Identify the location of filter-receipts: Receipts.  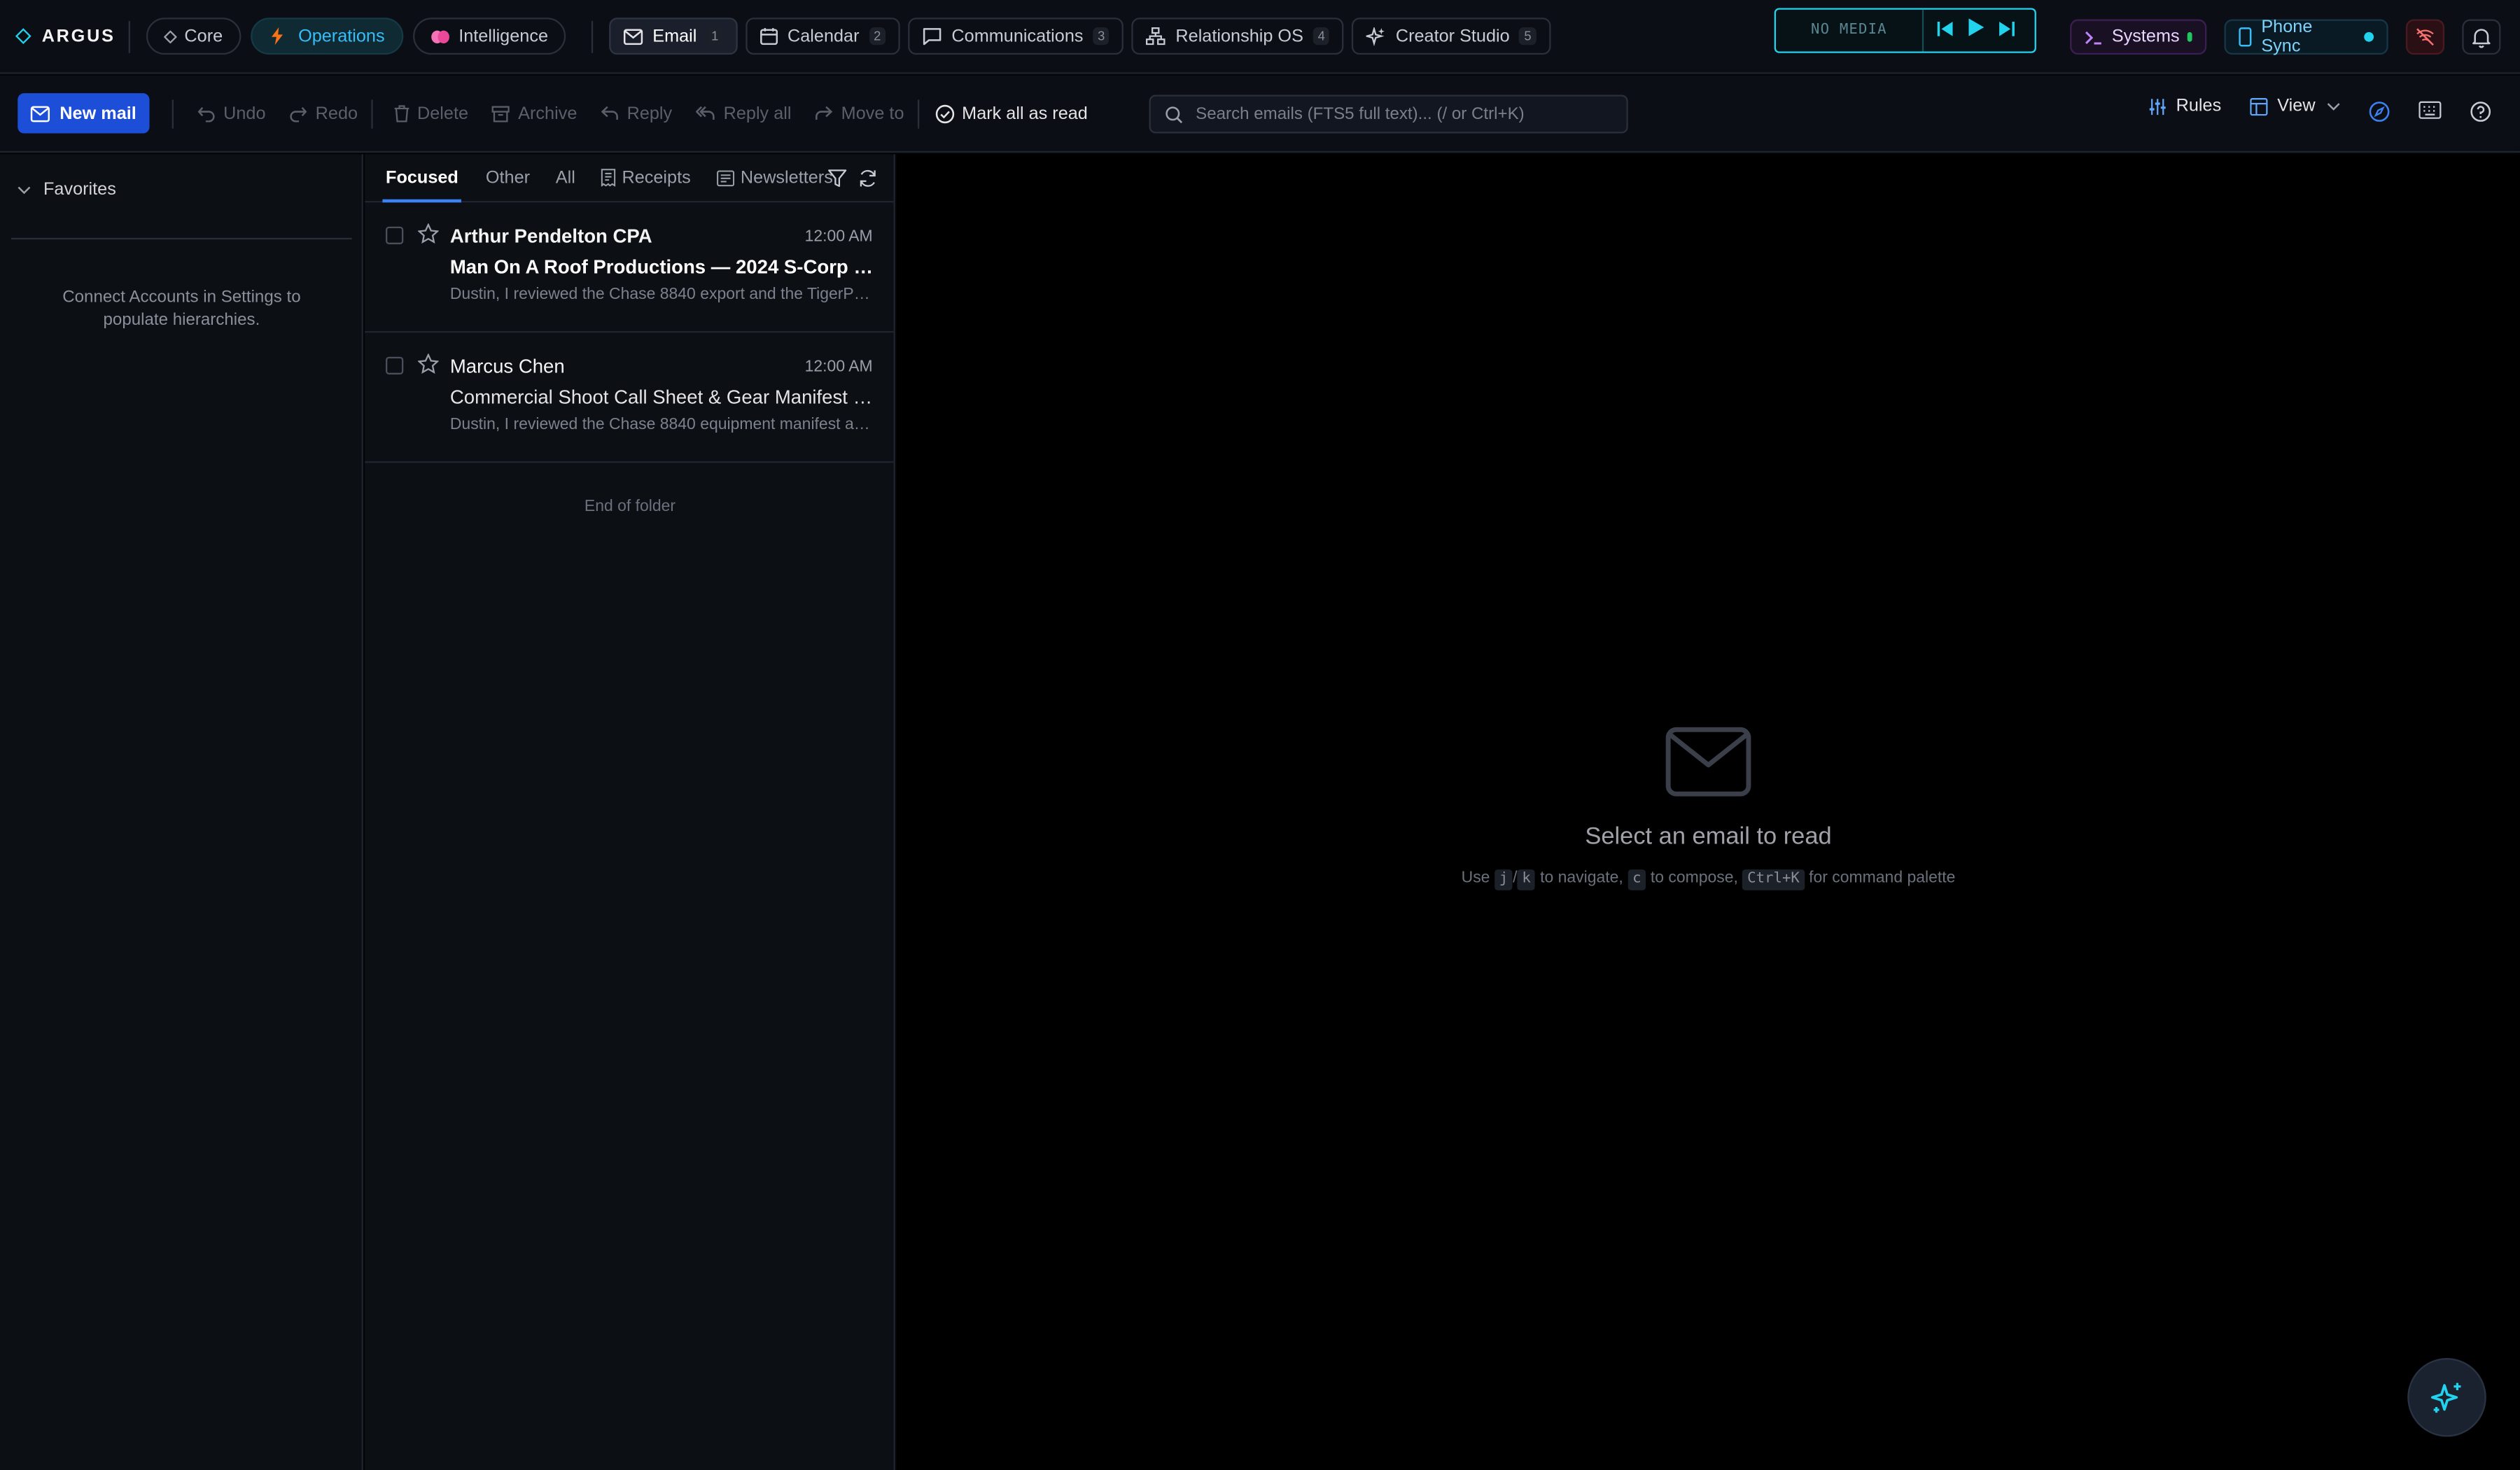
(646, 177).